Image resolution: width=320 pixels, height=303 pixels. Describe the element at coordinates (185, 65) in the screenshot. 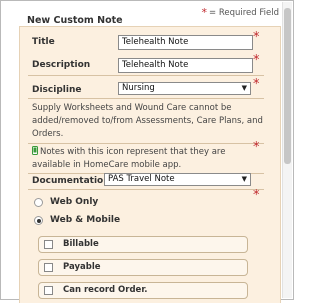

I see `description-field` at that location.